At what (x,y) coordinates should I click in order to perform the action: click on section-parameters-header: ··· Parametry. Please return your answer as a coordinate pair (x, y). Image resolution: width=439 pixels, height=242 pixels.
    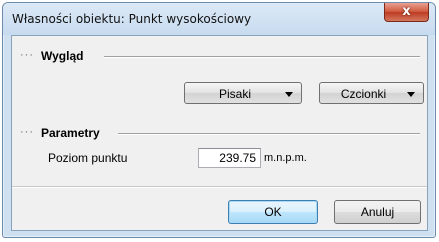
    Looking at the image, I should click on (220, 133).